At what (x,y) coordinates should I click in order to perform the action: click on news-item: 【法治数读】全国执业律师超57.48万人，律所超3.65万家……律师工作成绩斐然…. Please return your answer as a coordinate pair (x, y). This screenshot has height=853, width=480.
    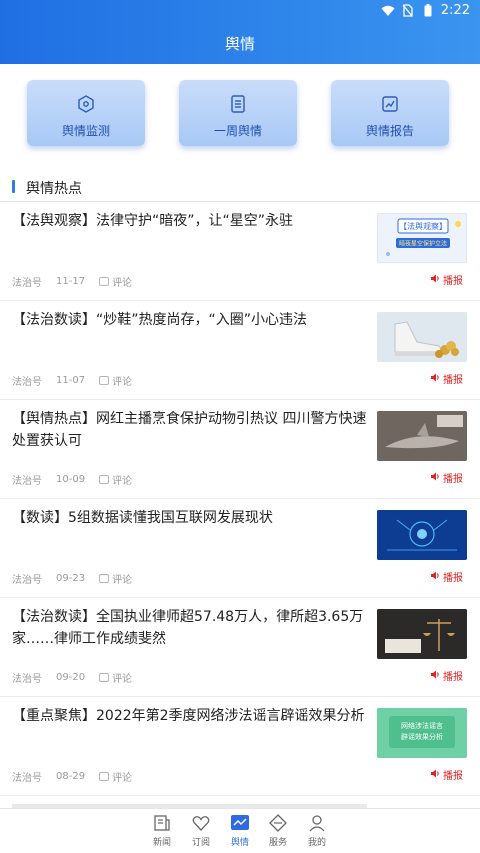
    Looking at the image, I should click on (240, 647).